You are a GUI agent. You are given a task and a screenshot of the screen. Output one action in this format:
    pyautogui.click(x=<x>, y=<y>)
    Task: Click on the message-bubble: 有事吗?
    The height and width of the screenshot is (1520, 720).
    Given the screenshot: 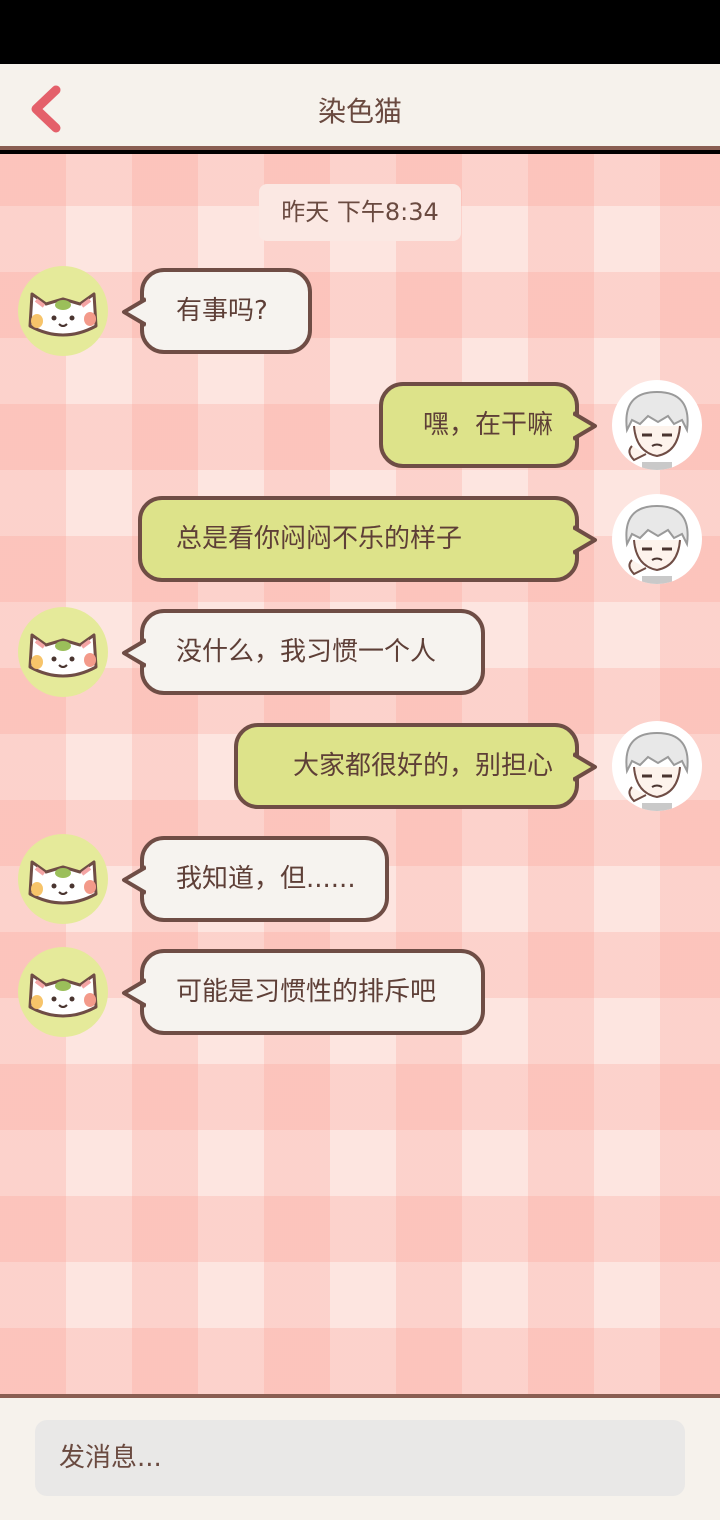 What is the action you would take?
    pyautogui.click(x=217, y=311)
    